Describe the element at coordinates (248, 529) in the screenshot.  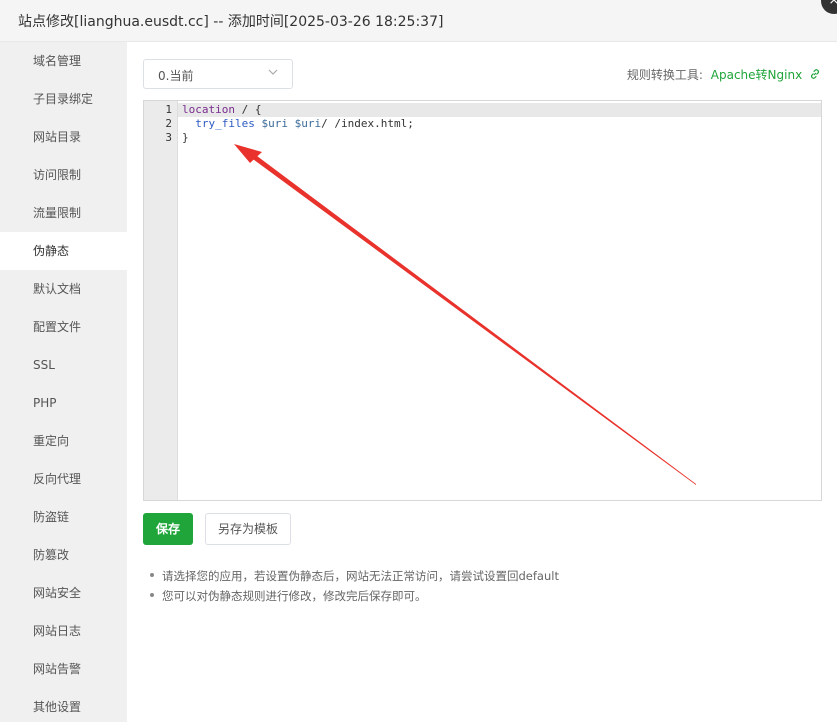
I see `save-as-template-button: 另存为模板` at that location.